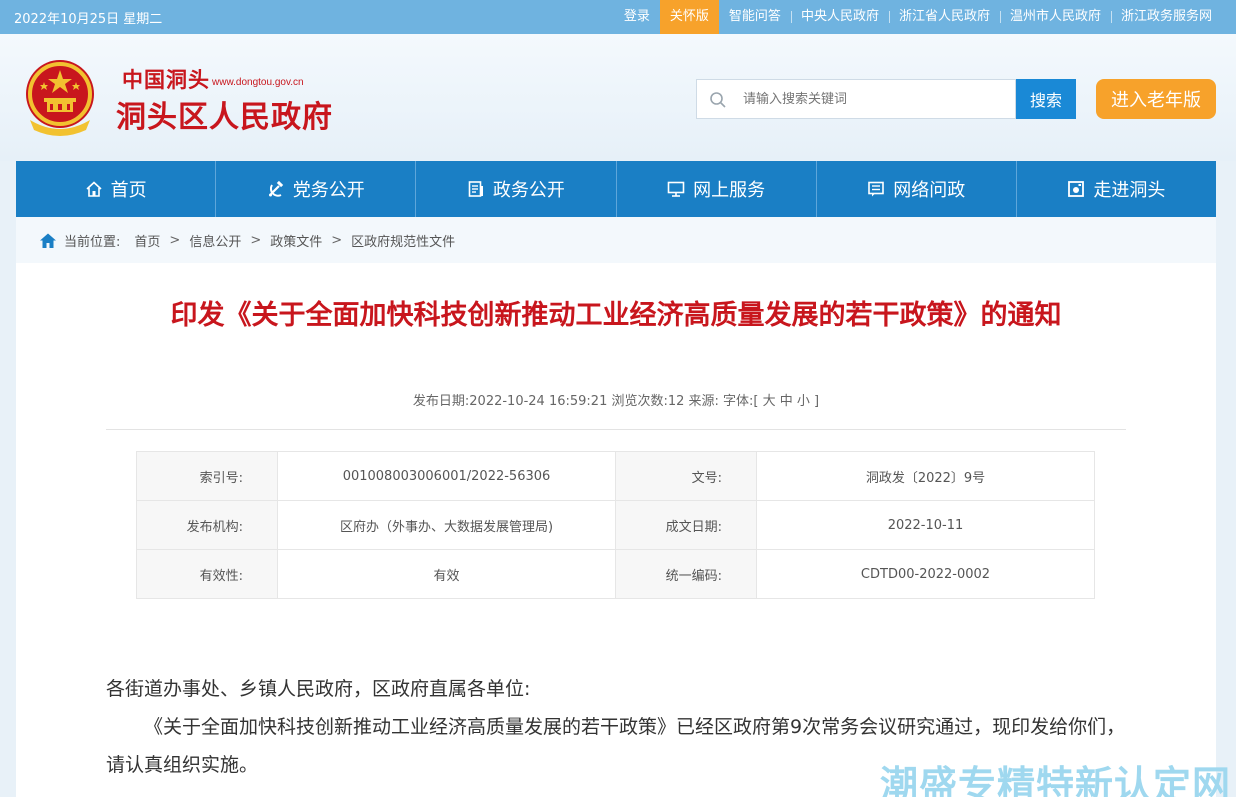 The image size is (1236, 797). Describe the element at coordinates (1166, 17) in the screenshot. I see `zj-service-link: 浙江政务服务网` at that location.